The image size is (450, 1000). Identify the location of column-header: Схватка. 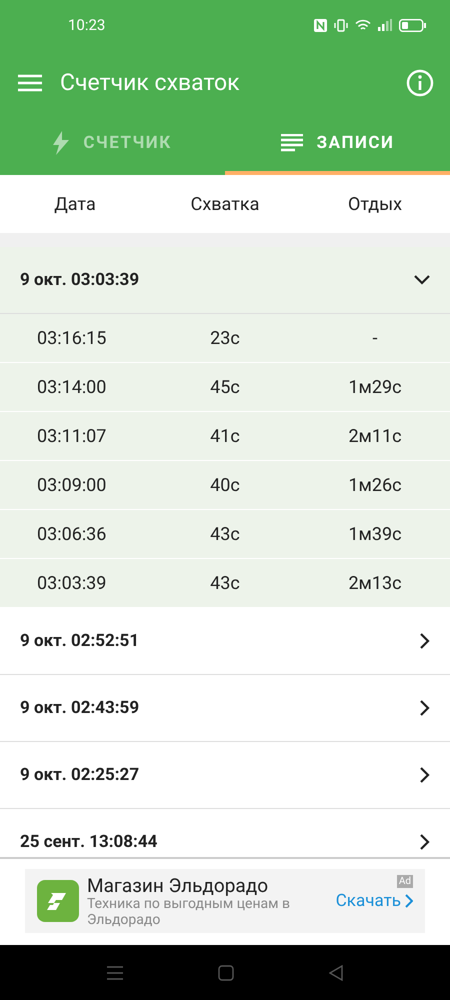
(225, 204).